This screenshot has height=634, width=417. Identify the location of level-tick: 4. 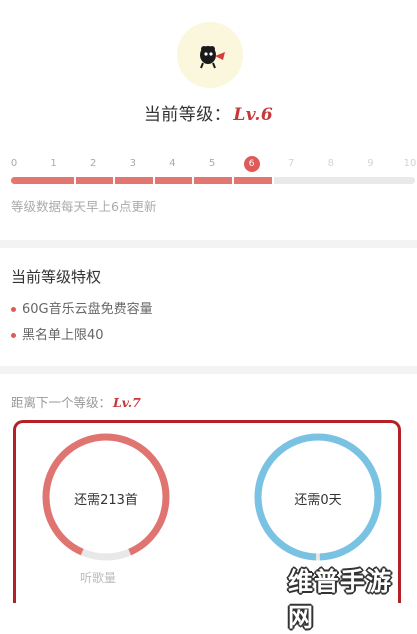
(172, 163).